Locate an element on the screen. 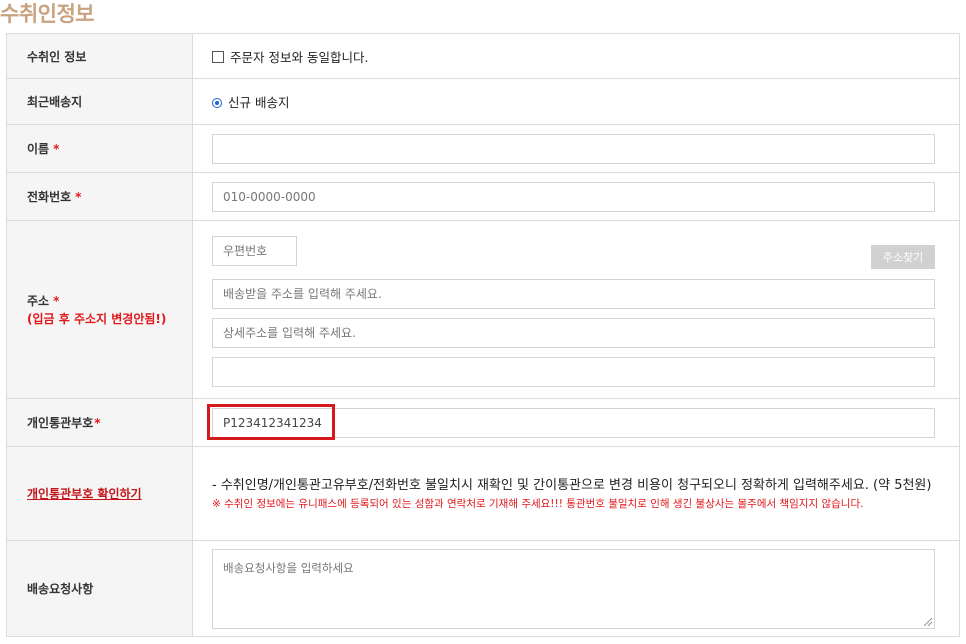 The width and height of the screenshot is (966, 644). row-delivery-request: 배송요청사항 배송요청사항을 입력하세요 is located at coordinates (483, 588).